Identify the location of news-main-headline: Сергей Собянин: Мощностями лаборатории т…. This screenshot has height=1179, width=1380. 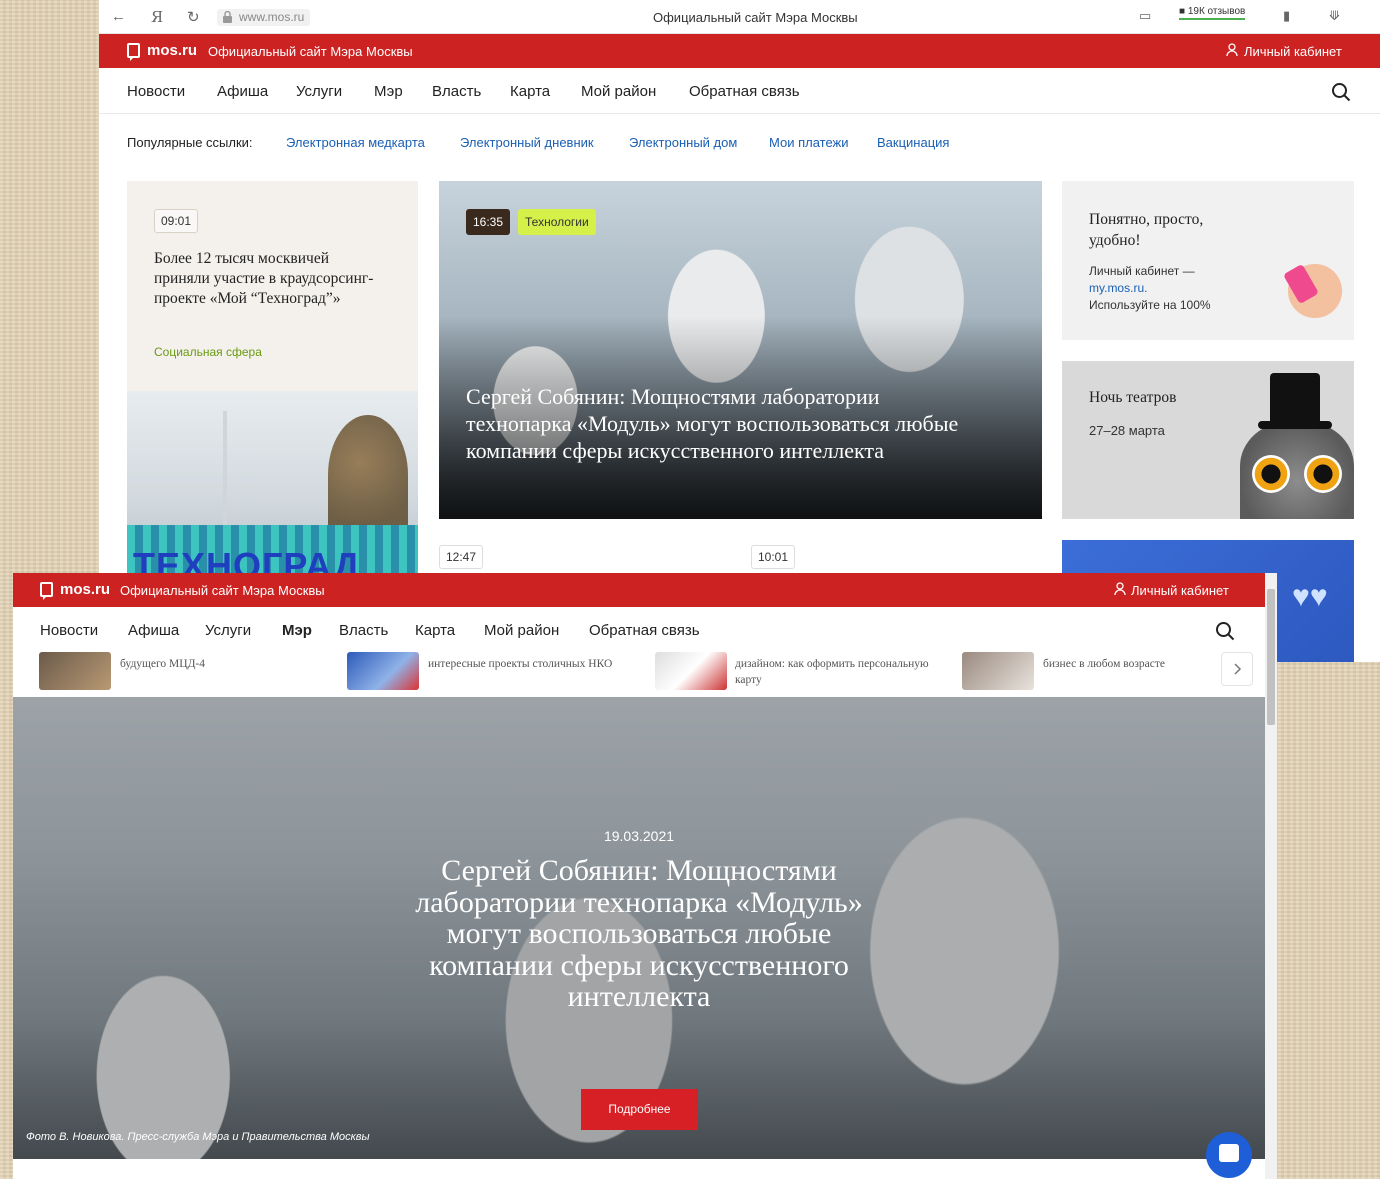
(726, 423).